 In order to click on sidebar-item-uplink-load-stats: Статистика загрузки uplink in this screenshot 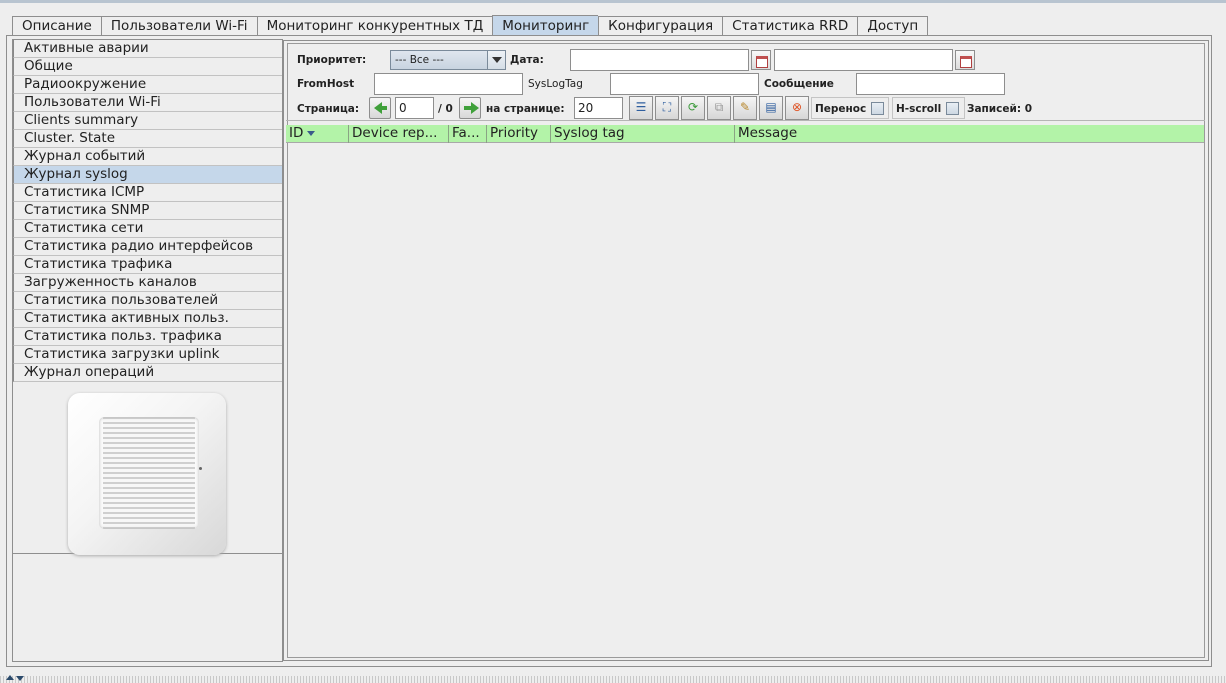, I will do `click(147, 355)`.